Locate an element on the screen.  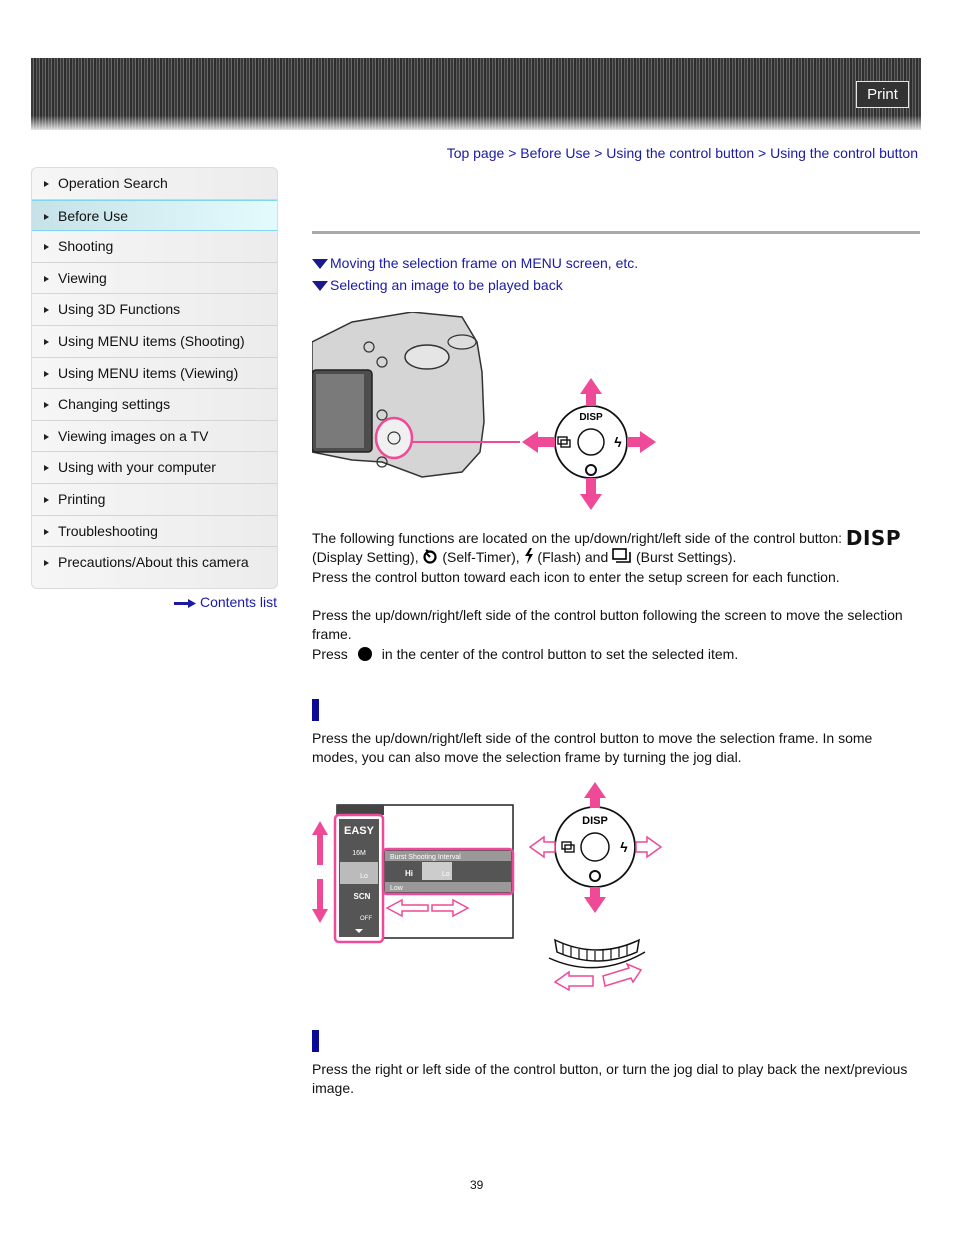
burst-option-hi: Hi is located at coordinates (409, 873).